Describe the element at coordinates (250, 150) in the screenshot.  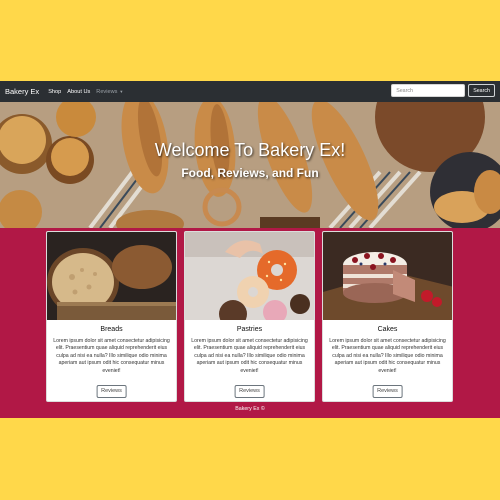
I see `hero-title: Welcome To Bakery Ex!` at that location.